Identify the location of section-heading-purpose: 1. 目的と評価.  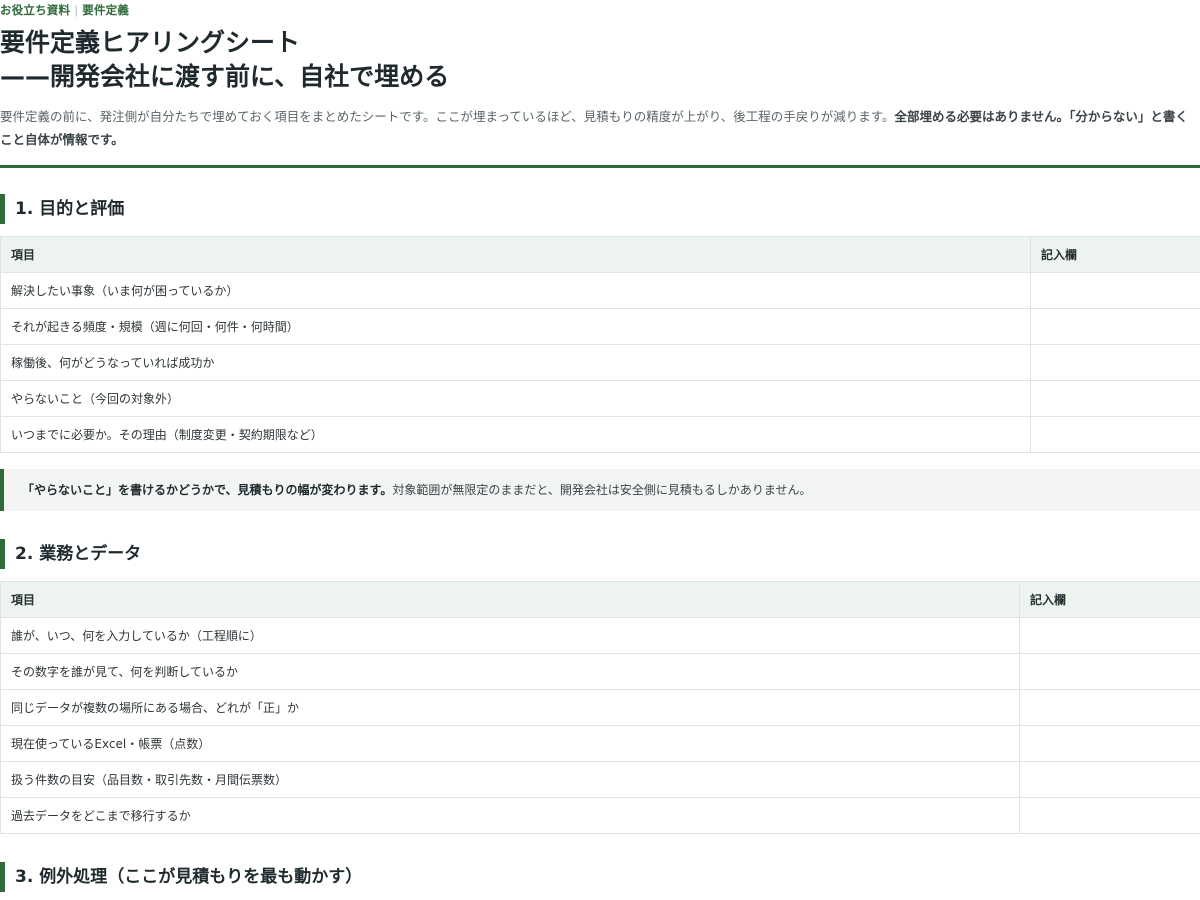
(600, 209).